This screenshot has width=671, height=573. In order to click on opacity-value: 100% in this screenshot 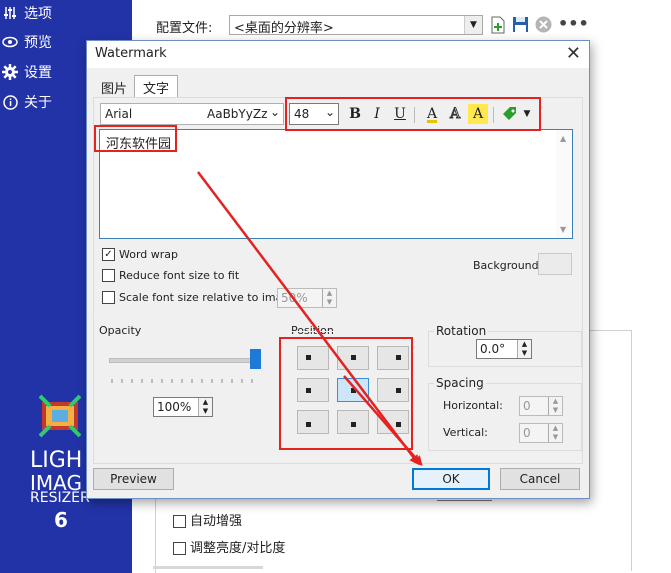, I will do `click(174, 407)`.